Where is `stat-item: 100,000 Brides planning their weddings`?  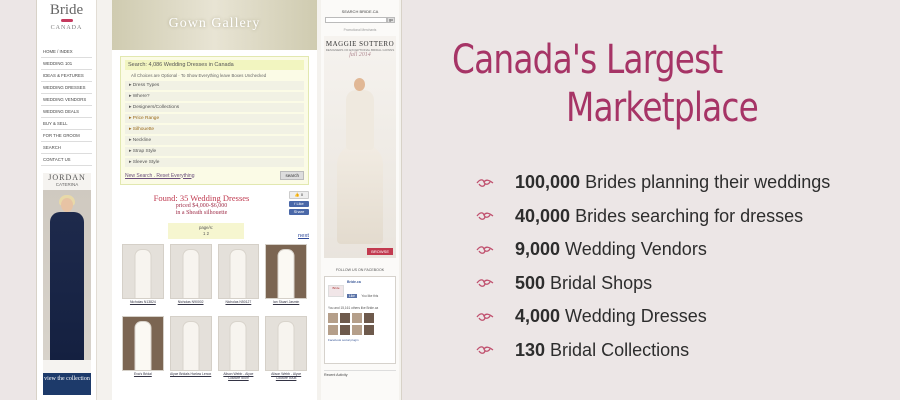
stat-item: 100,000 Brides planning their weddings is located at coordinates (683, 183).